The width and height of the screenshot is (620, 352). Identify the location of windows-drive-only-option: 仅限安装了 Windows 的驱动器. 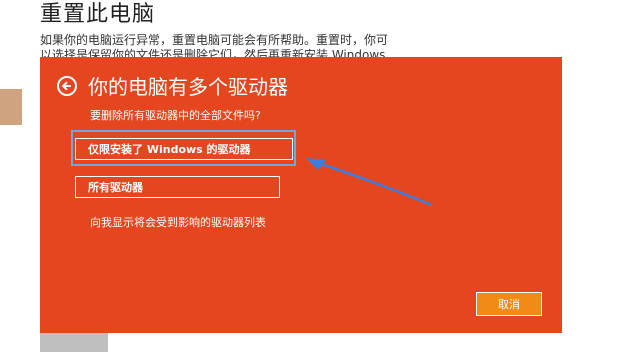
(184, 149).